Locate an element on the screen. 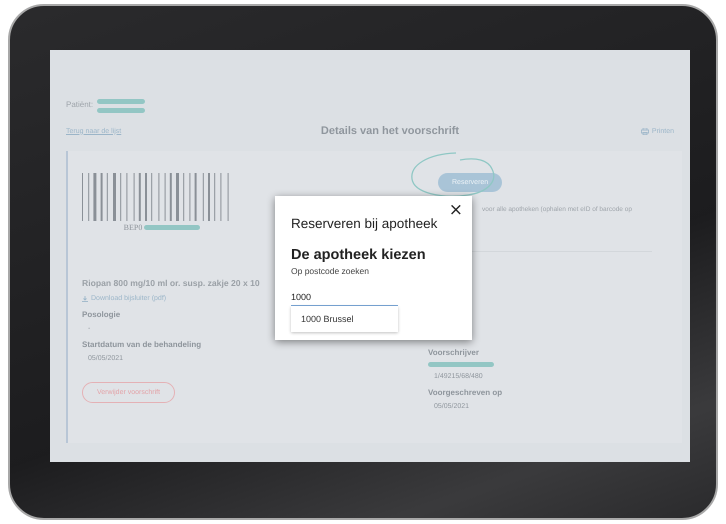 Image resolution: width=726 pixels, height=524 pixels. barcode-number: BEP0 is located at coordinates (133, 227).